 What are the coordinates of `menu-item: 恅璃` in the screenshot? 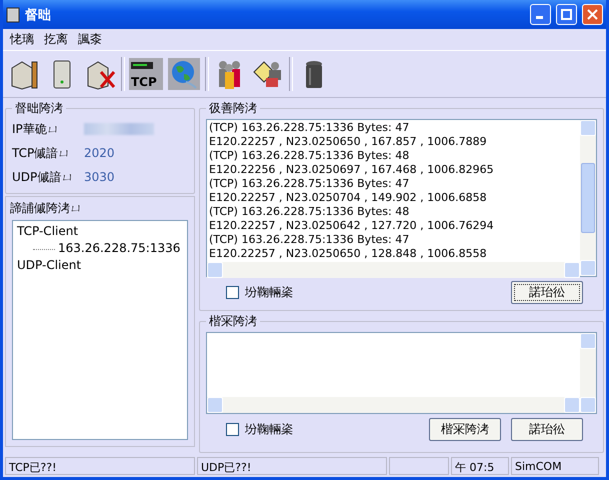 It's located at (22, 39).